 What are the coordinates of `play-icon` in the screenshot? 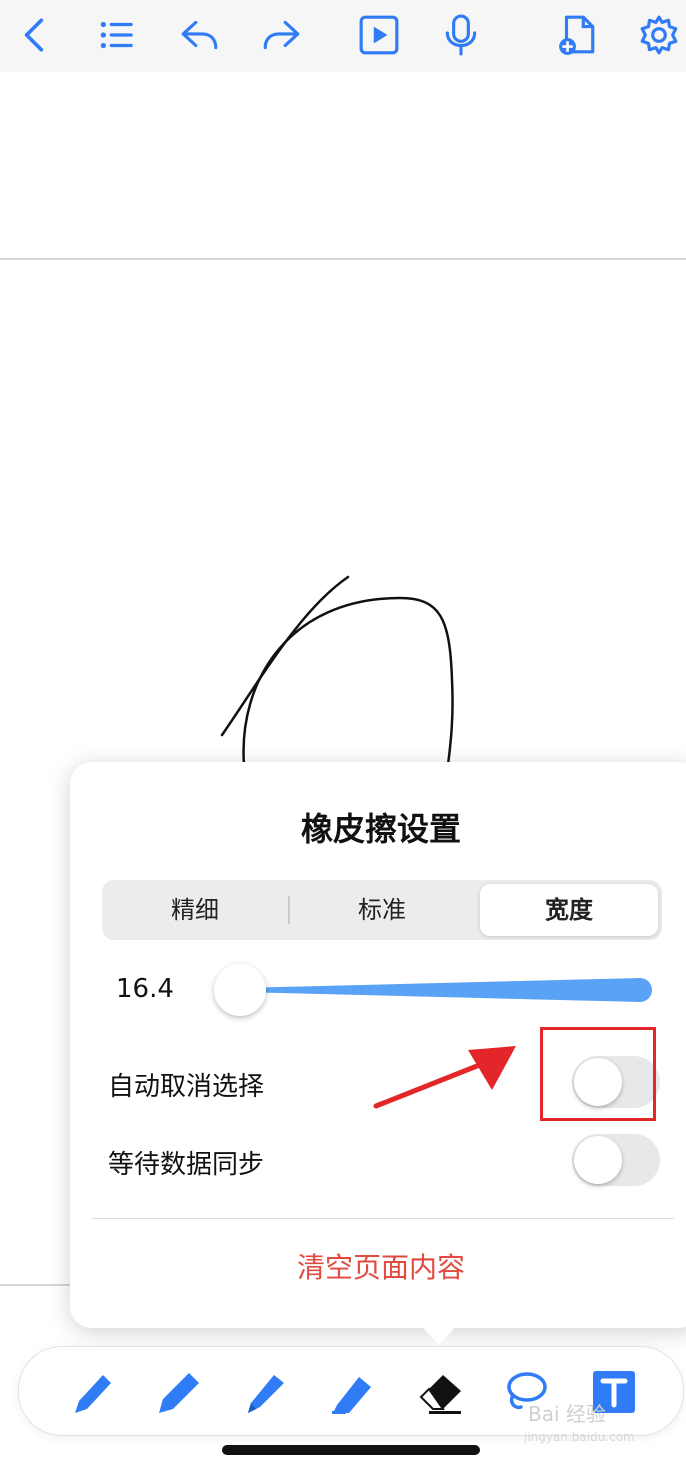 It's located at (379, 35).